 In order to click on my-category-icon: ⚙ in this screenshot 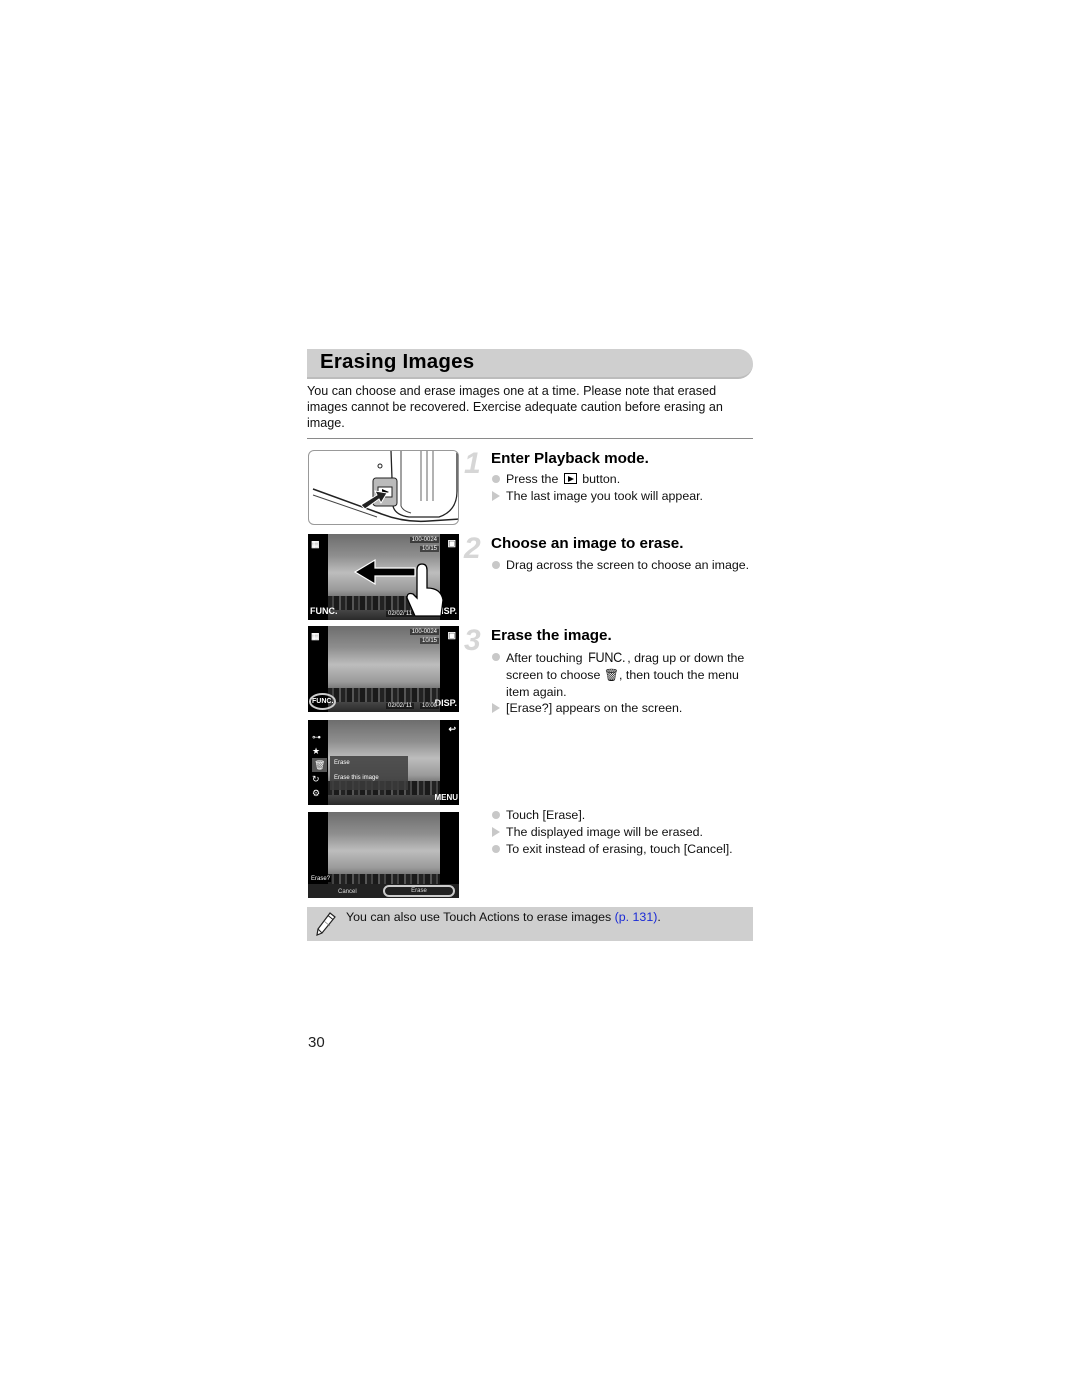, I will do `click(316, 793)`.